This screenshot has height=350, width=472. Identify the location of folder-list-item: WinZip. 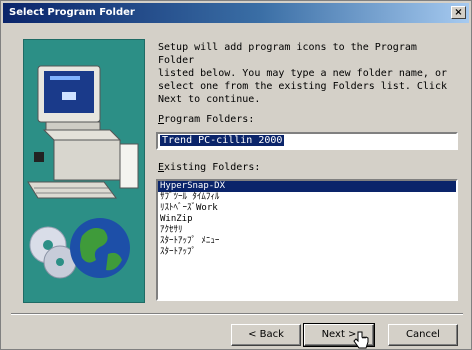
(307, 219).